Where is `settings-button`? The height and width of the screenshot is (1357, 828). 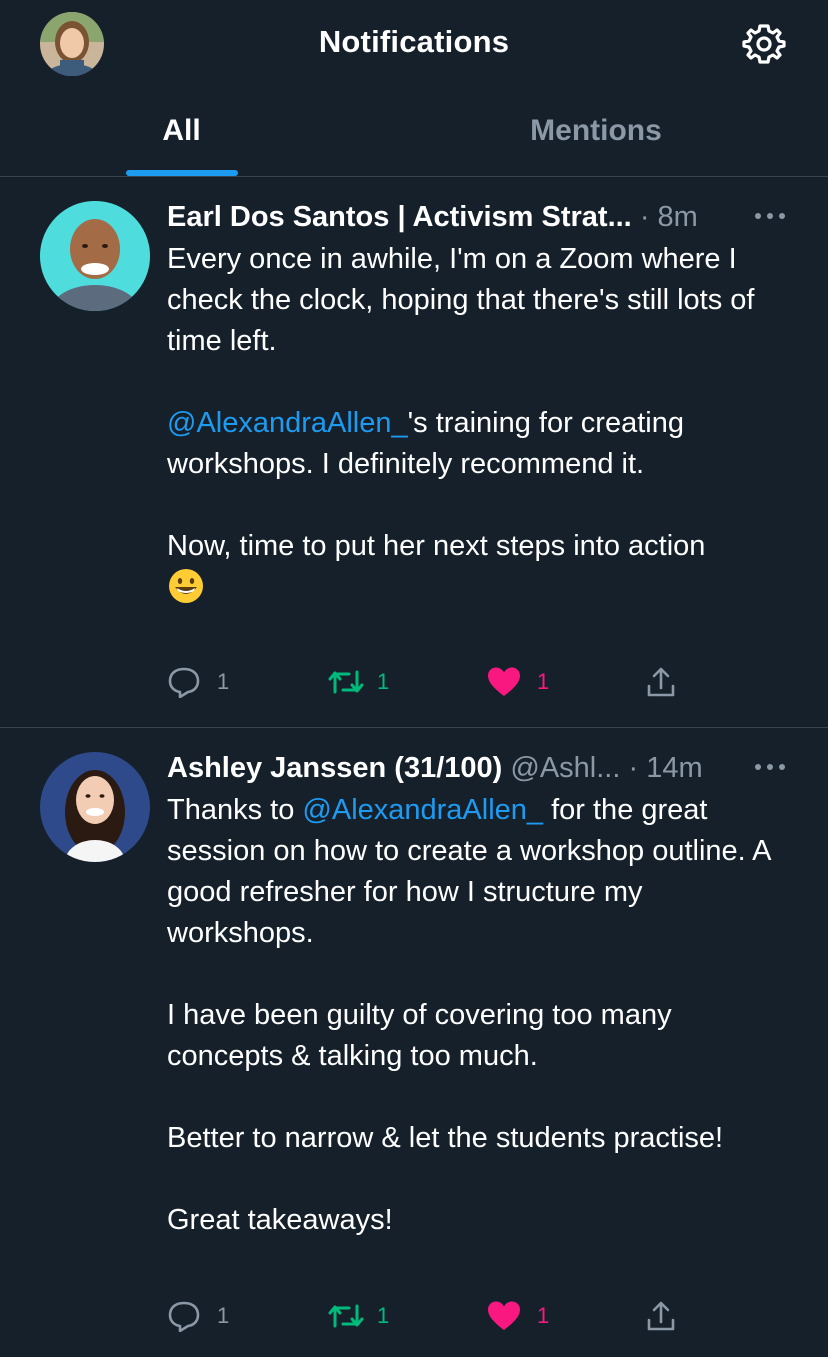
settings-button is located at coordinates (764, 44).